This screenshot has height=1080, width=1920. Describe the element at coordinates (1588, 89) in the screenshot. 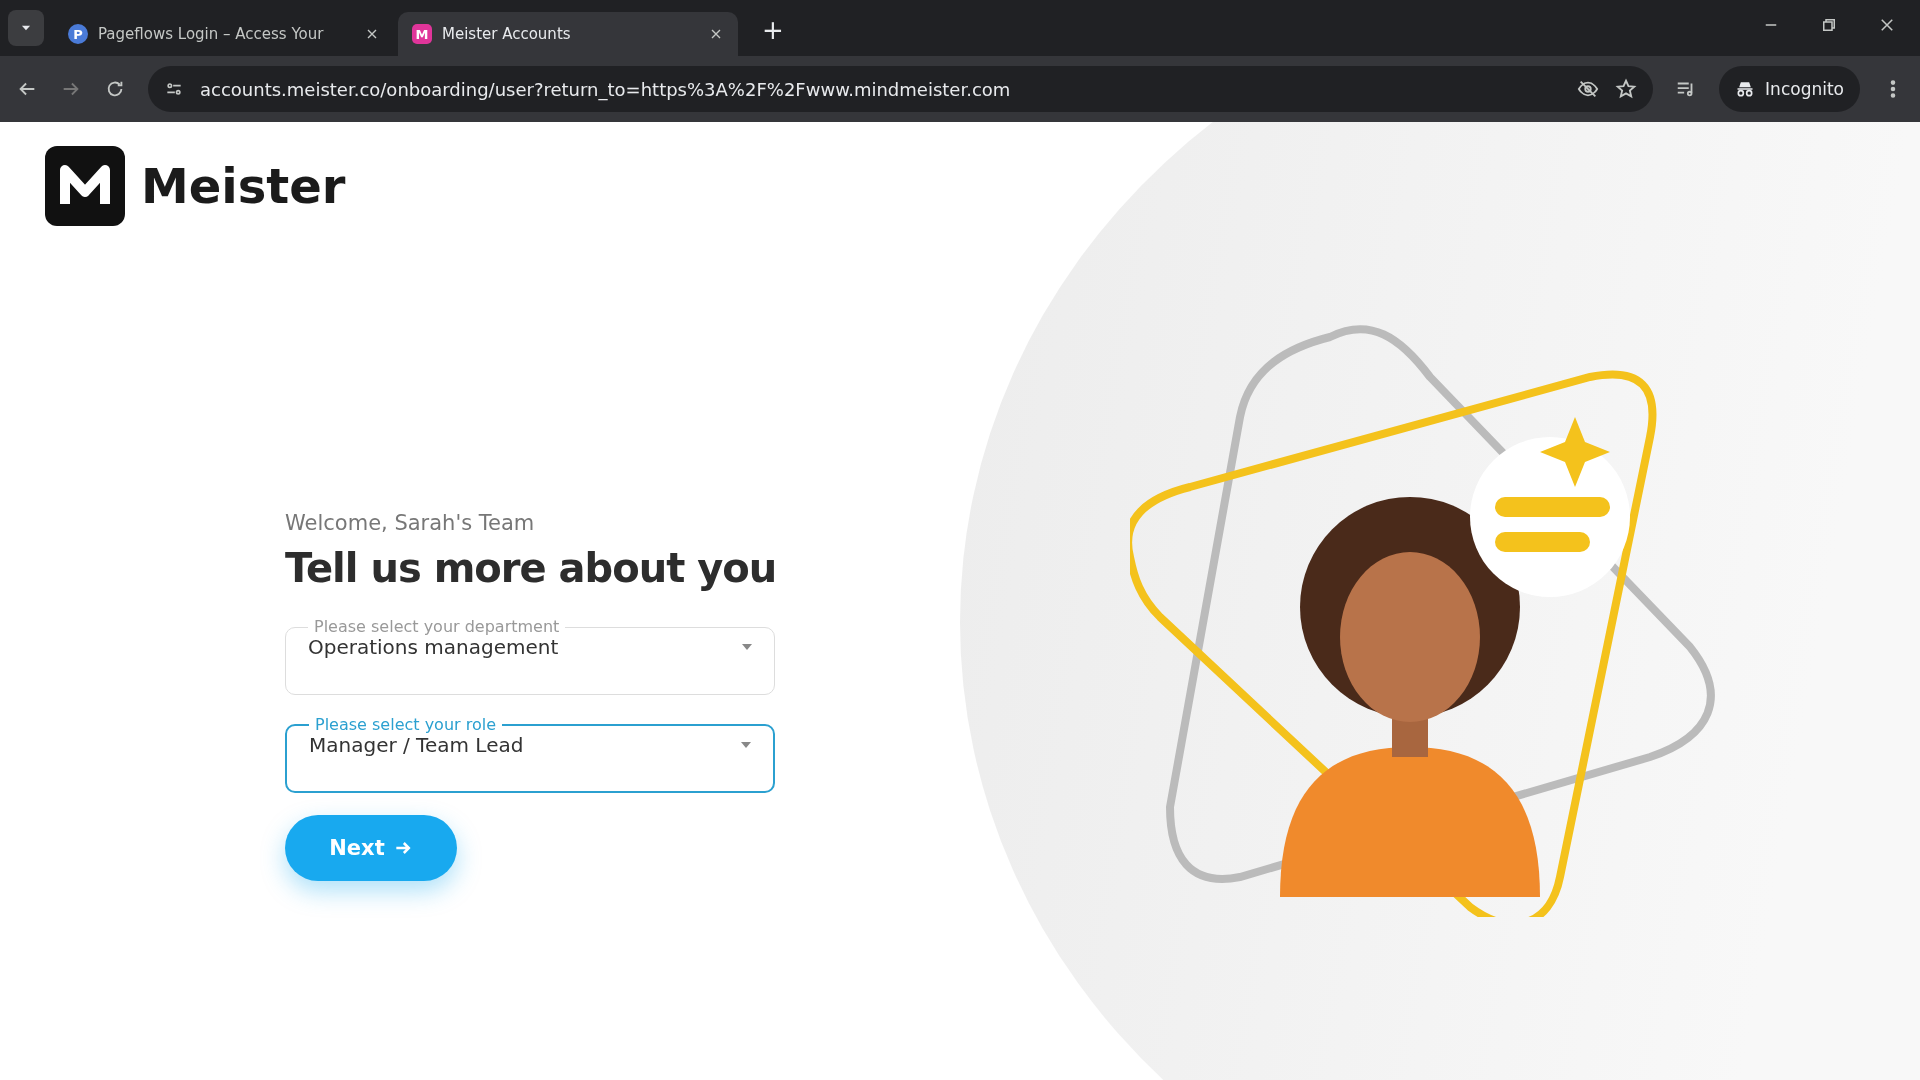

I see `eye-slash-icon` at that location.